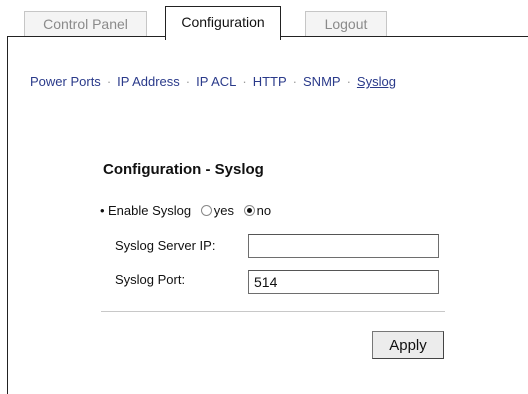  I want to click on tab-control-panel: Control Panel, so click(85, 24).